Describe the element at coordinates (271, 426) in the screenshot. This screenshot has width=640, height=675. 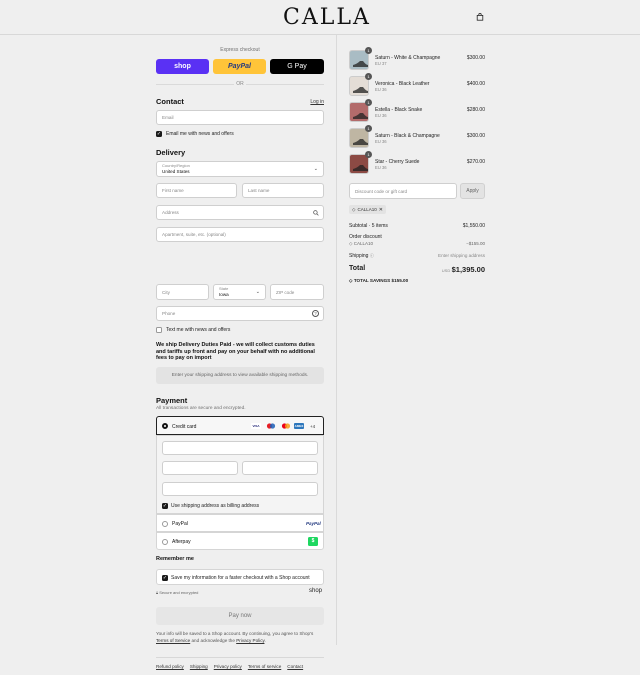
I see `maestro-icon` at that location.